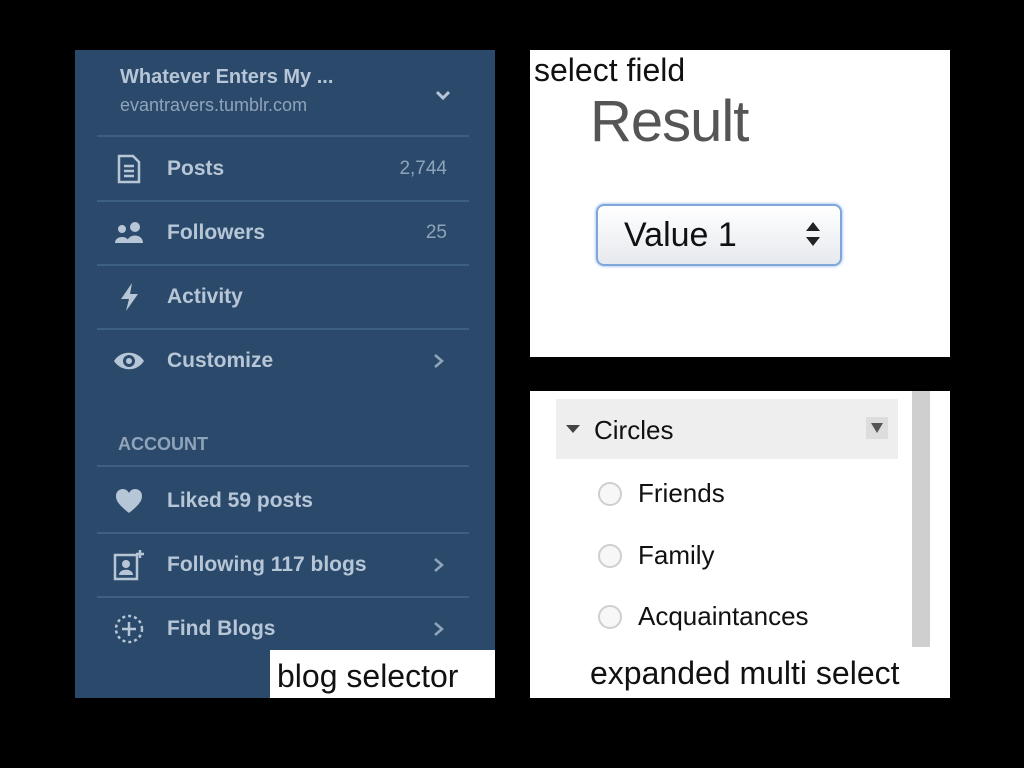  I want to click on updown-arrows-icon, so click(813, 234).